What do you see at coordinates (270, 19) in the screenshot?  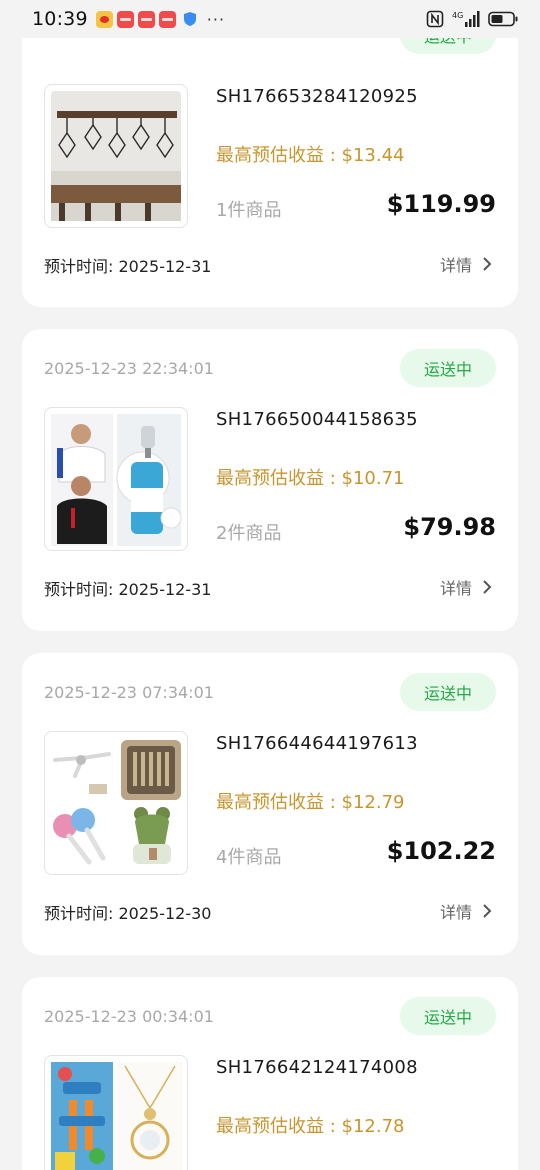 I see `status-bar: 10:39 ··· 4G` at bounding box center [270, 19].